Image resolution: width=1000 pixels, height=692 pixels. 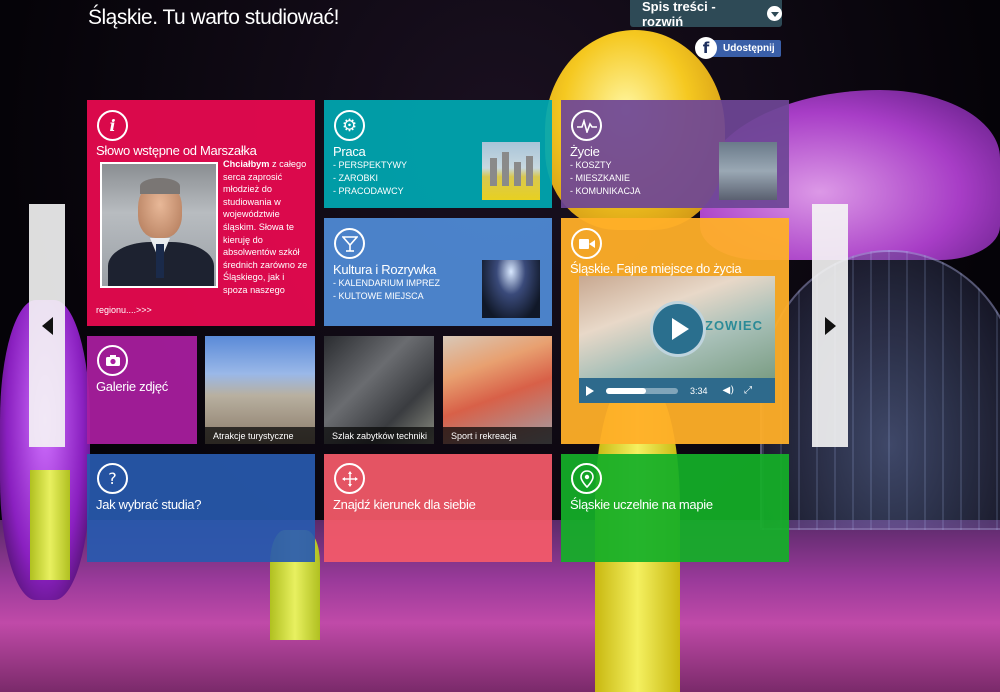 What do you see at coordinates (176, 150) in the screenshot?
I see `tile-title: Słowo wstępne od Marszałka` at bounding box center [176, 150].